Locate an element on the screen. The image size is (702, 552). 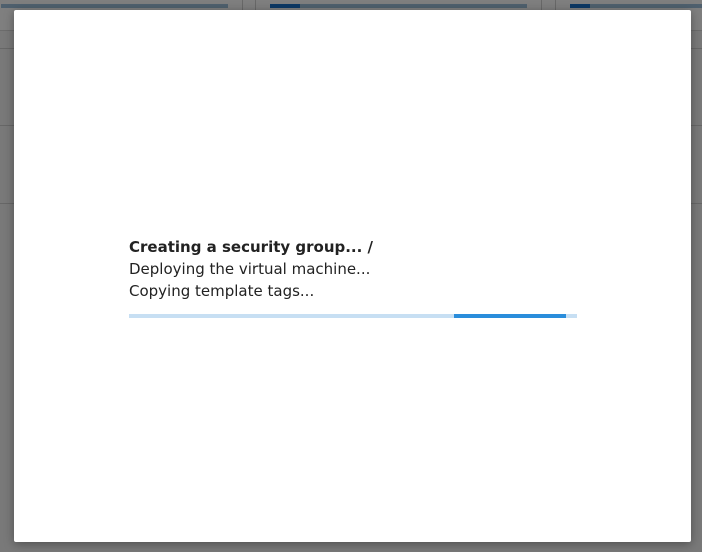
progress-bar is located at coordinates (353, 316).